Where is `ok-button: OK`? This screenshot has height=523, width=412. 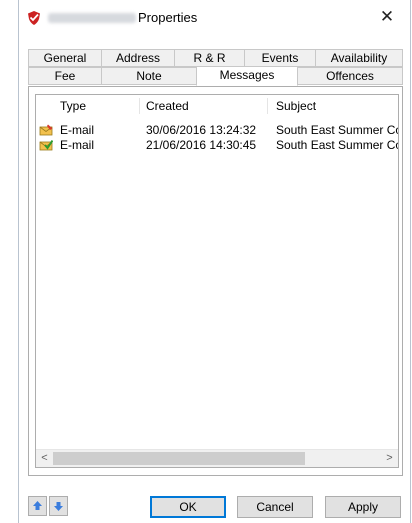
ok-button: OK is located at coordinates (188, 507).